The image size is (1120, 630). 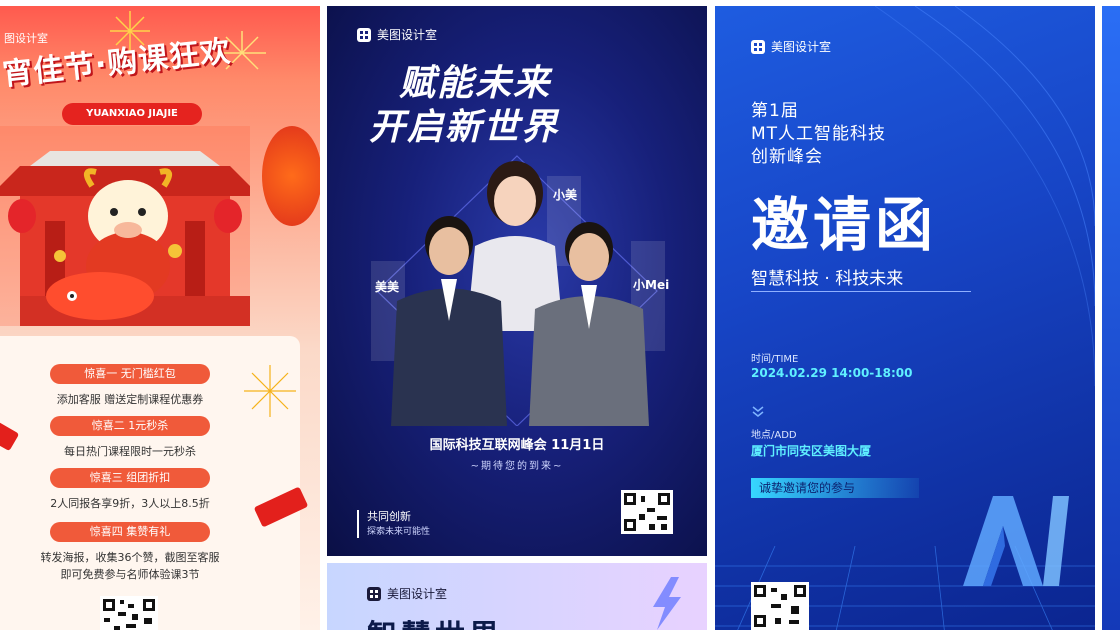 What do you see at coordinates (270, 391) in the screenshot?
I see `firework-decoration` at bounding box center [270, 391].